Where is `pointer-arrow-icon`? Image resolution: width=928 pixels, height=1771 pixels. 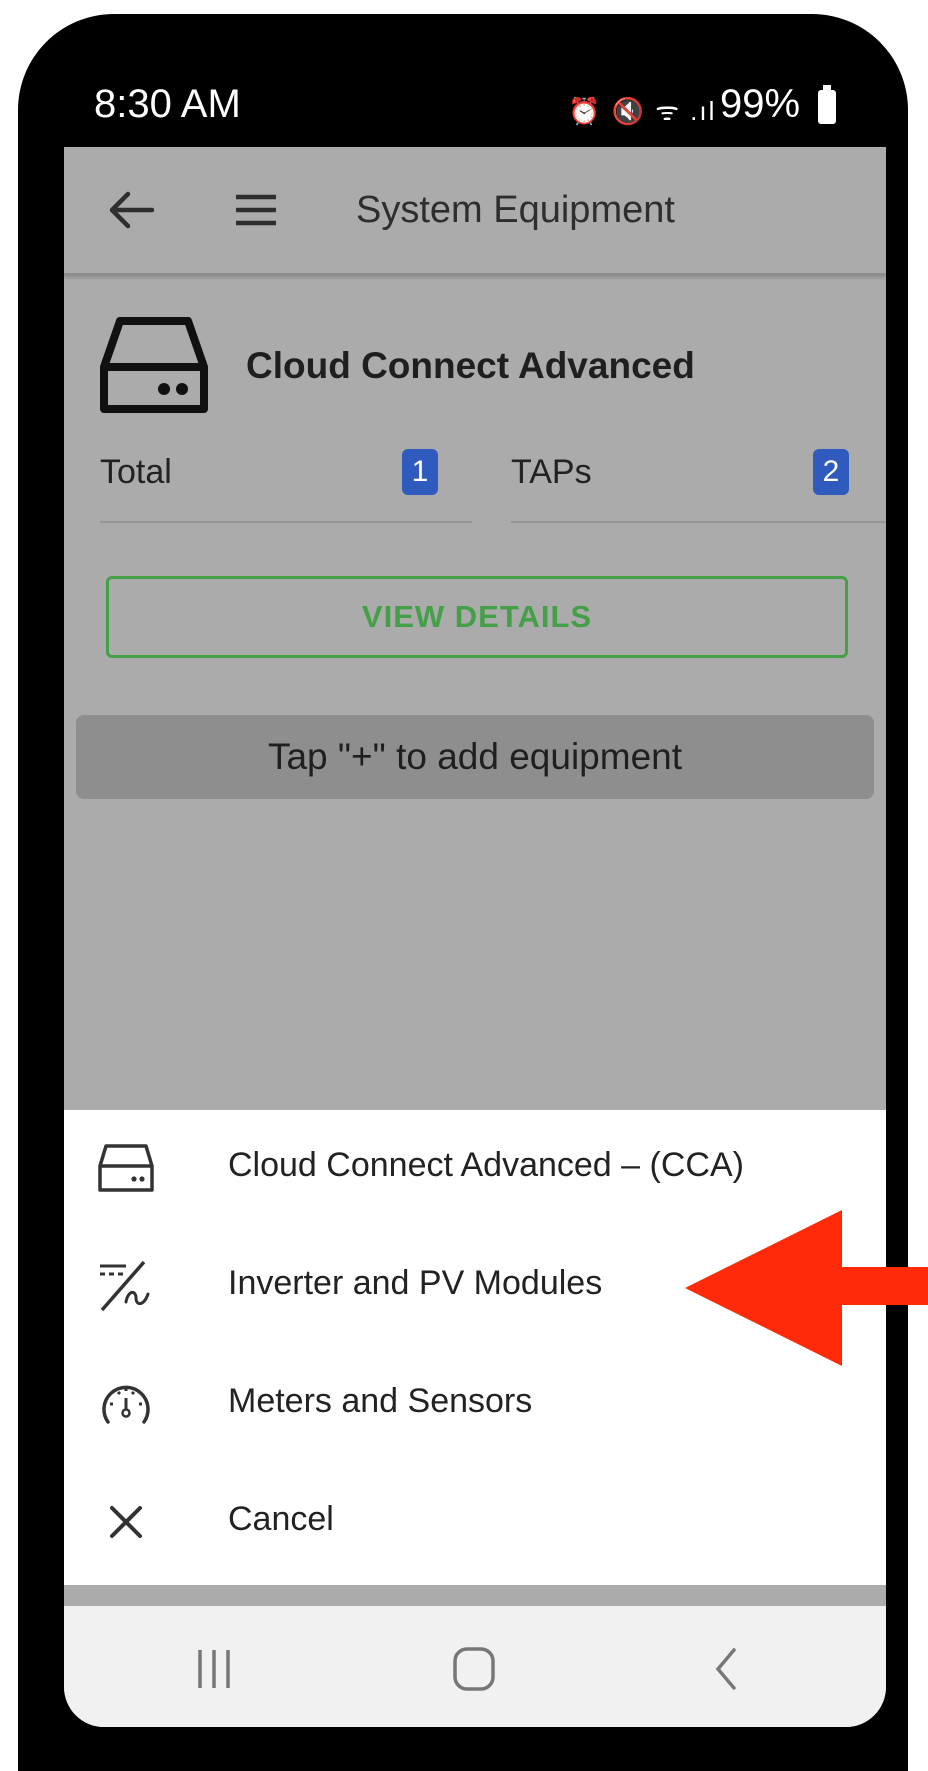
pointer-arrow-icon is located at coordinates (806, 1288).